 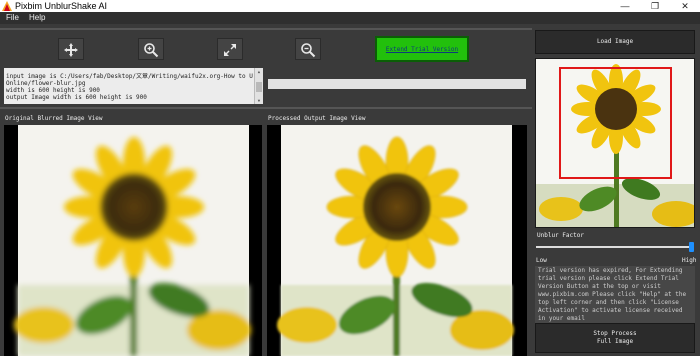 I want to click on extend-trial-button: Extend Trial Version, so click(x=422, y=49).